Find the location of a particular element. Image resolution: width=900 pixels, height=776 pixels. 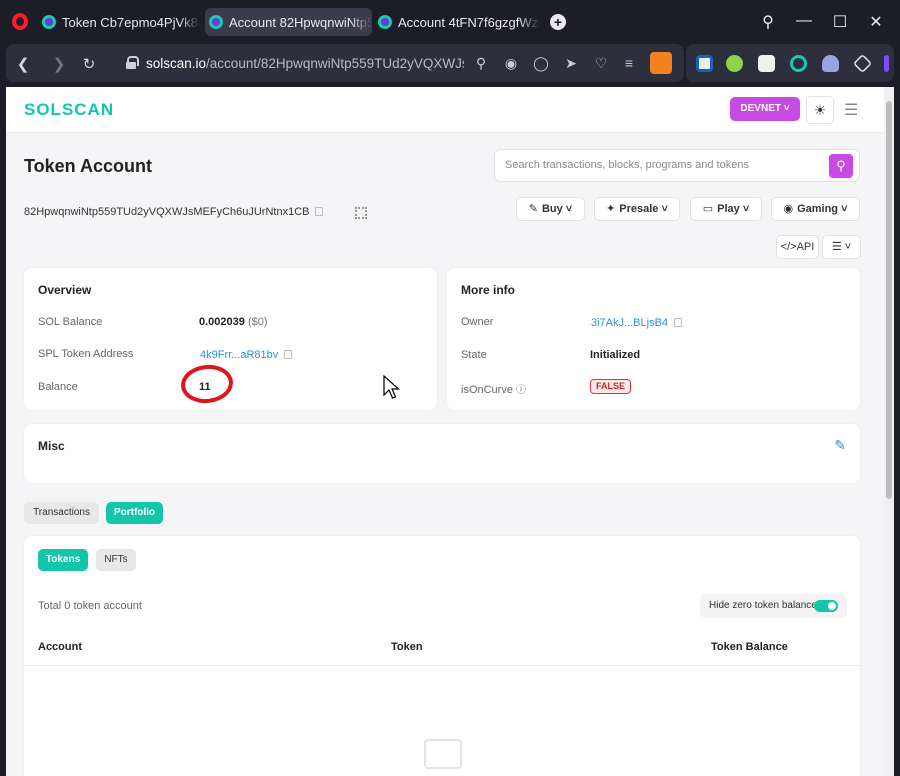

presale-icon: ✦ is located at coordinates (611, 209).